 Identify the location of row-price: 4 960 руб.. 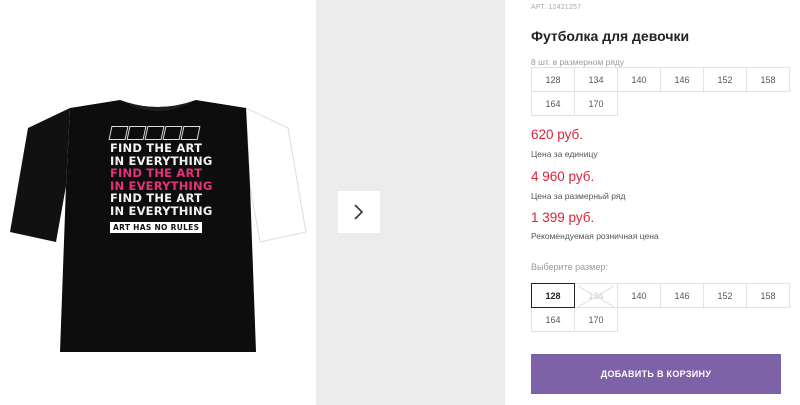
(563, 176).